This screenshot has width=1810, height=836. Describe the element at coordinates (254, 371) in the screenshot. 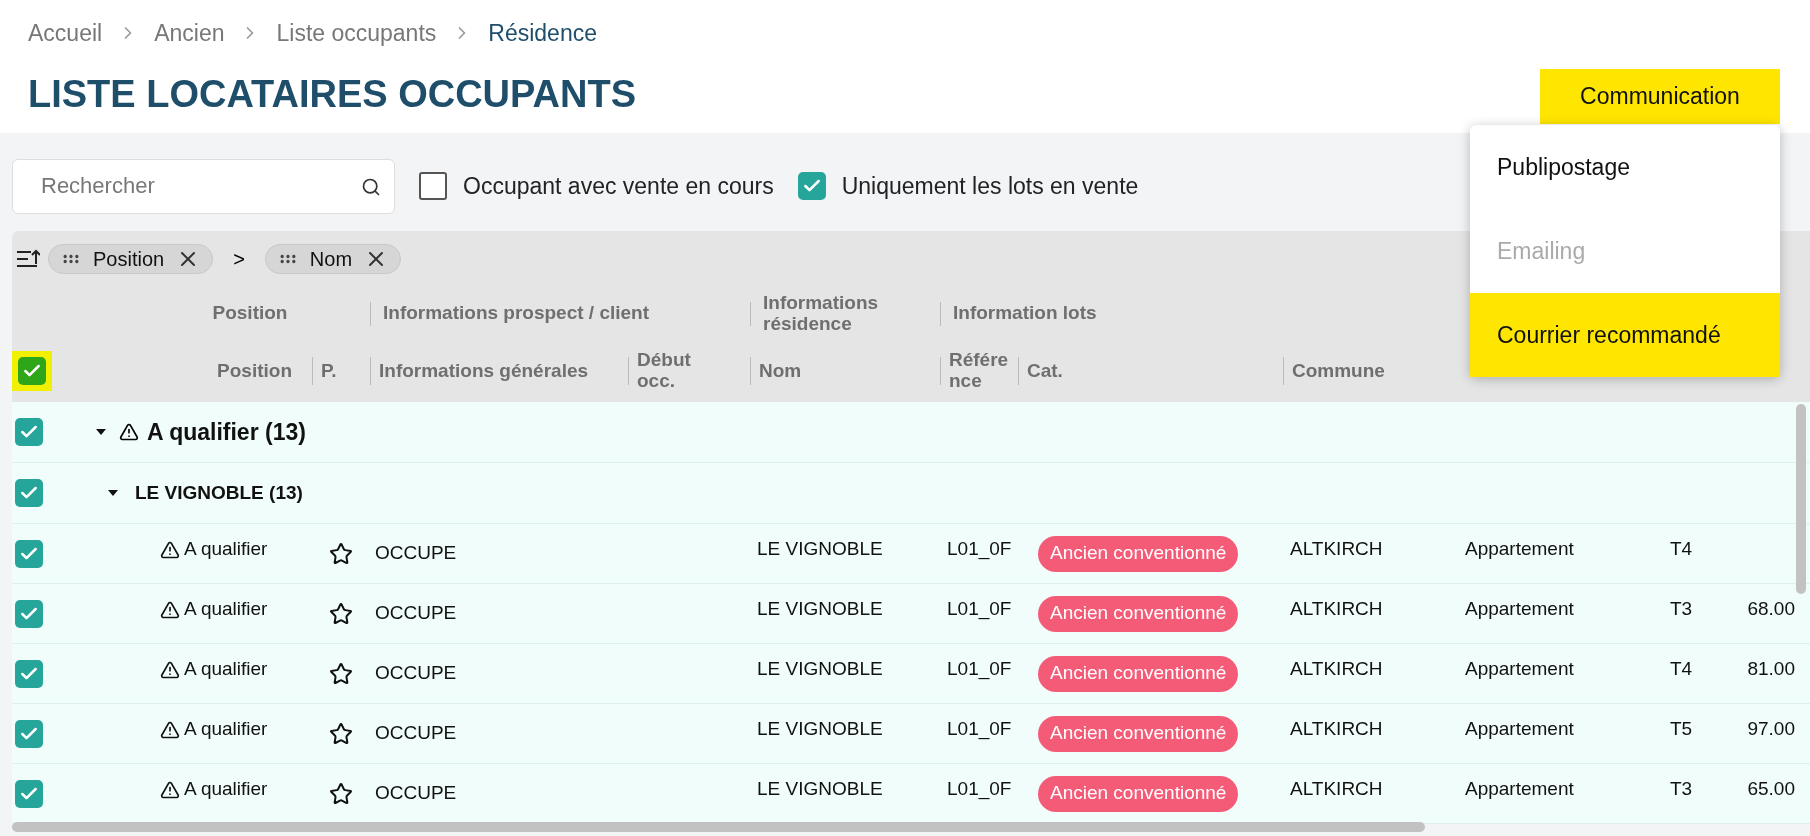

I see `column-header: Position` at that location.